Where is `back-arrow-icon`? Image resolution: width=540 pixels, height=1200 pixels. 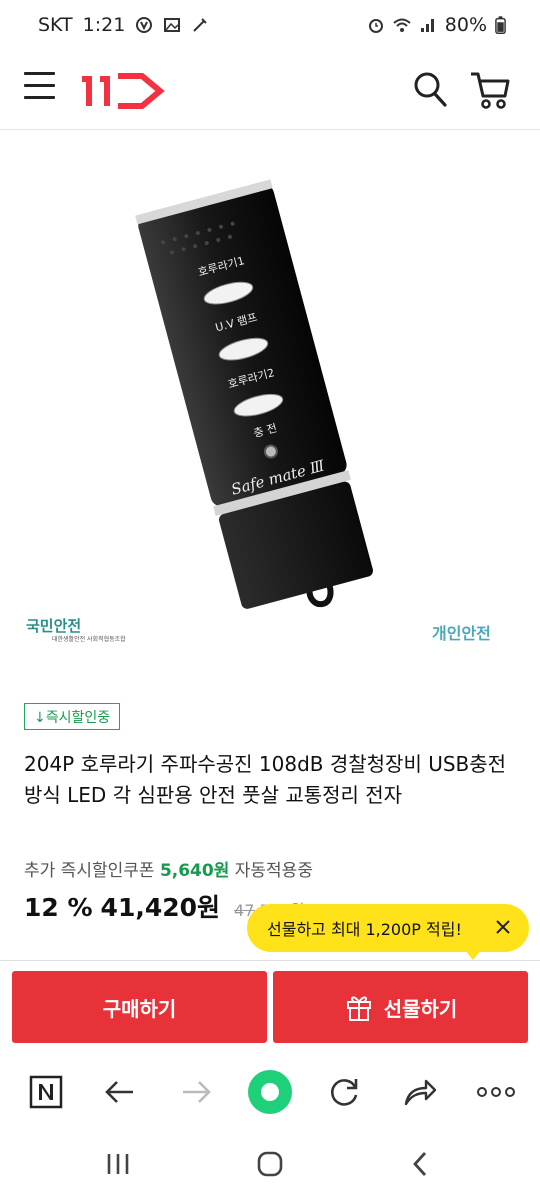
back-arrow-icon is located at coordinates (120, 1092).